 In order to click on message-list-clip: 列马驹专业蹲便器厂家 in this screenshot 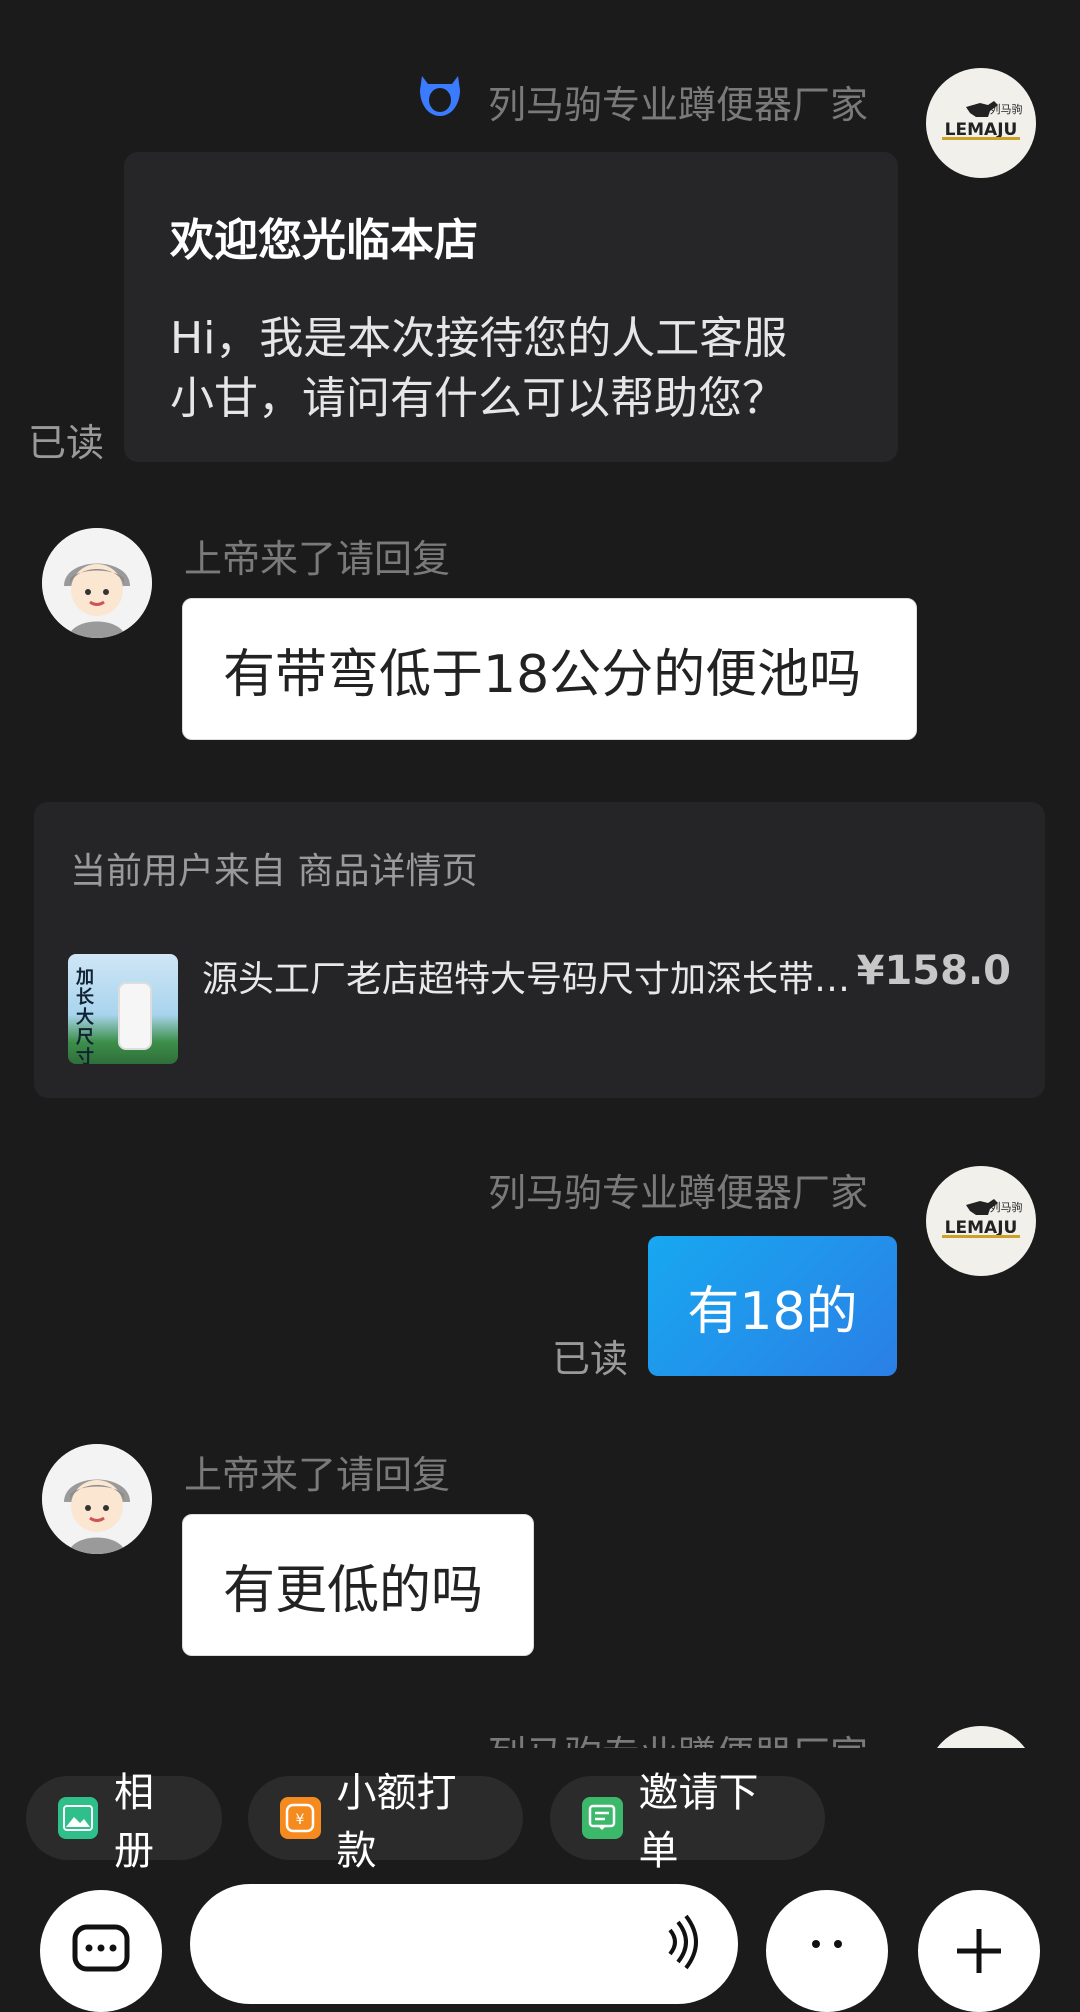, I will do `click(540, 1736)`.